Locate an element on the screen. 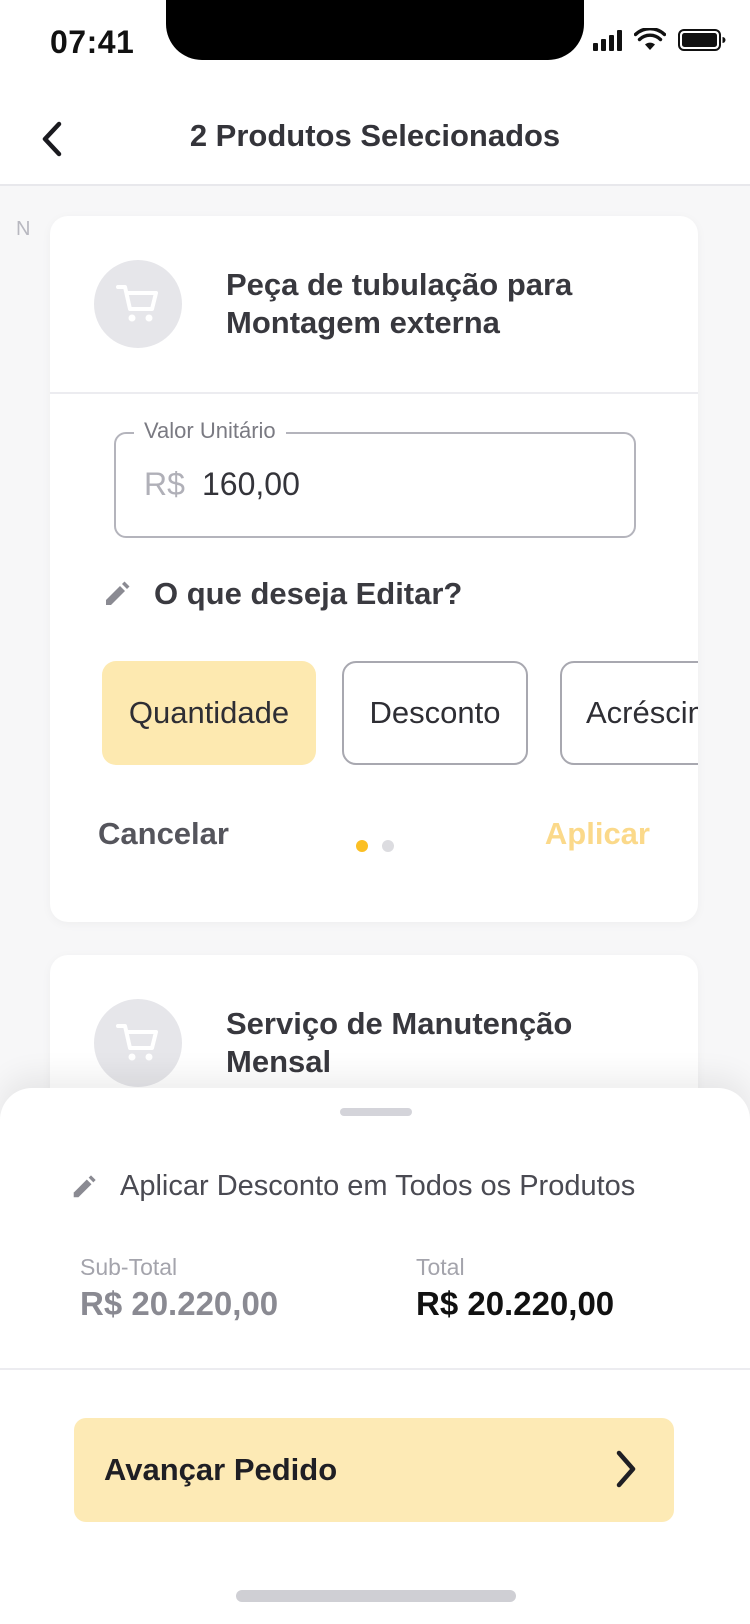 The width and height of the screenshot is (750, 1624). option-quantidade: Quantidade is located at coordinates (209, 713).